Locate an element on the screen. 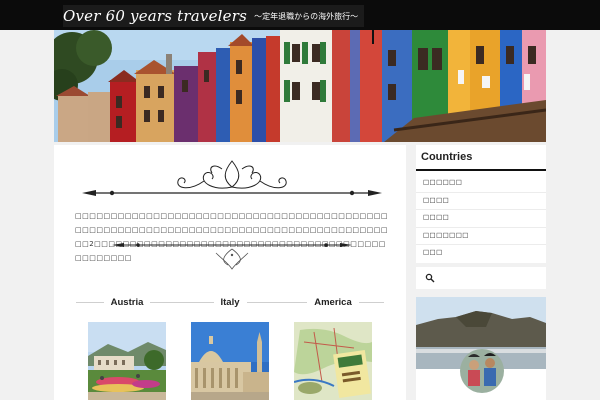  site-title: Over 60 years travelers is located at coordinates (155, 16).